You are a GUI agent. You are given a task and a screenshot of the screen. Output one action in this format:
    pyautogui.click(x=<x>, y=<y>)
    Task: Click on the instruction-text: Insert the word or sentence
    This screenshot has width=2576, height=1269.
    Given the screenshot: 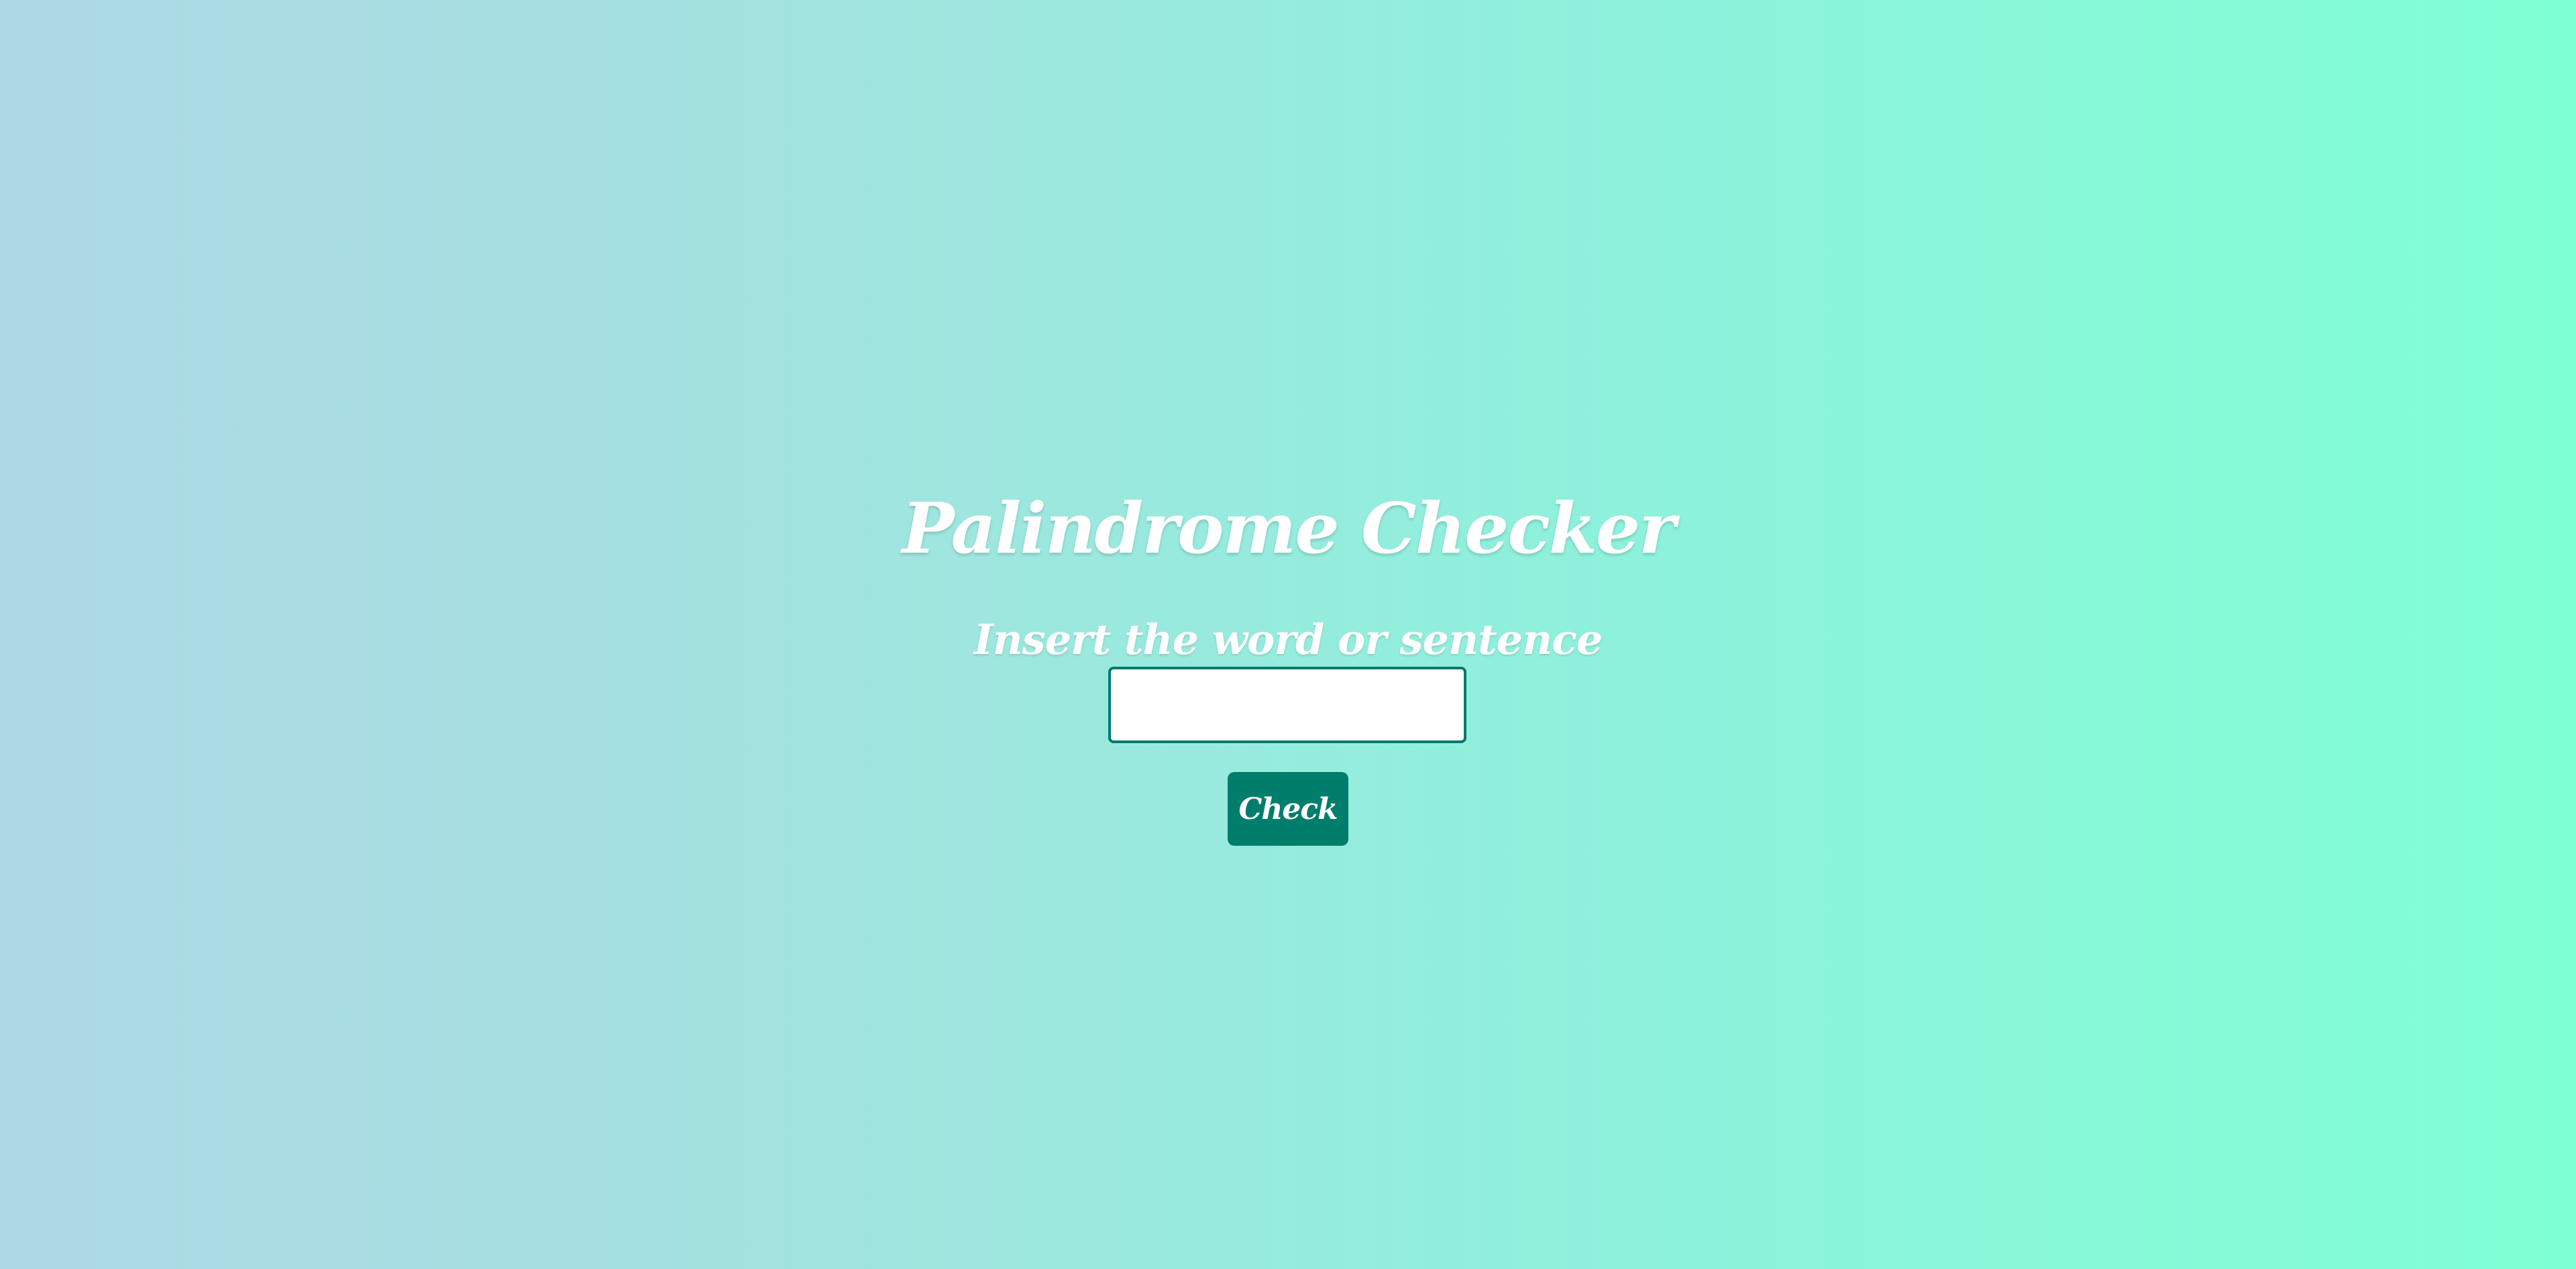 What is the action you would take?
    pyautogui.click(x=1288, y=640)
    